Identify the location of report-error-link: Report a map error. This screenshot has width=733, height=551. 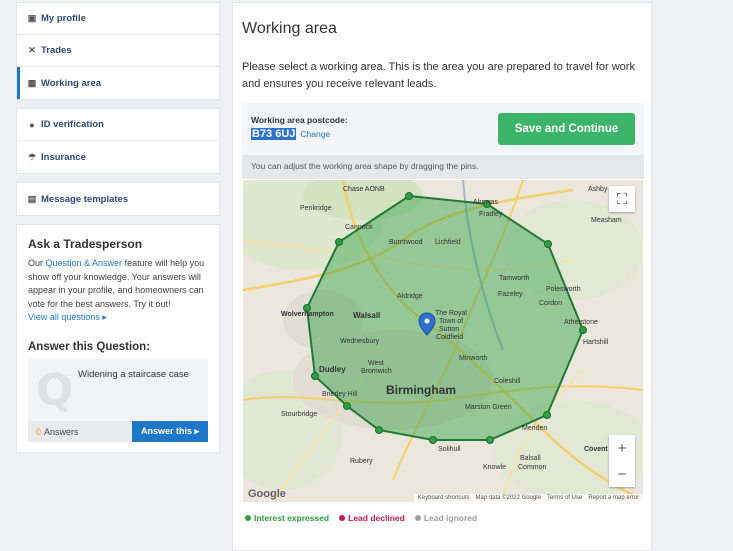
(613, 498).